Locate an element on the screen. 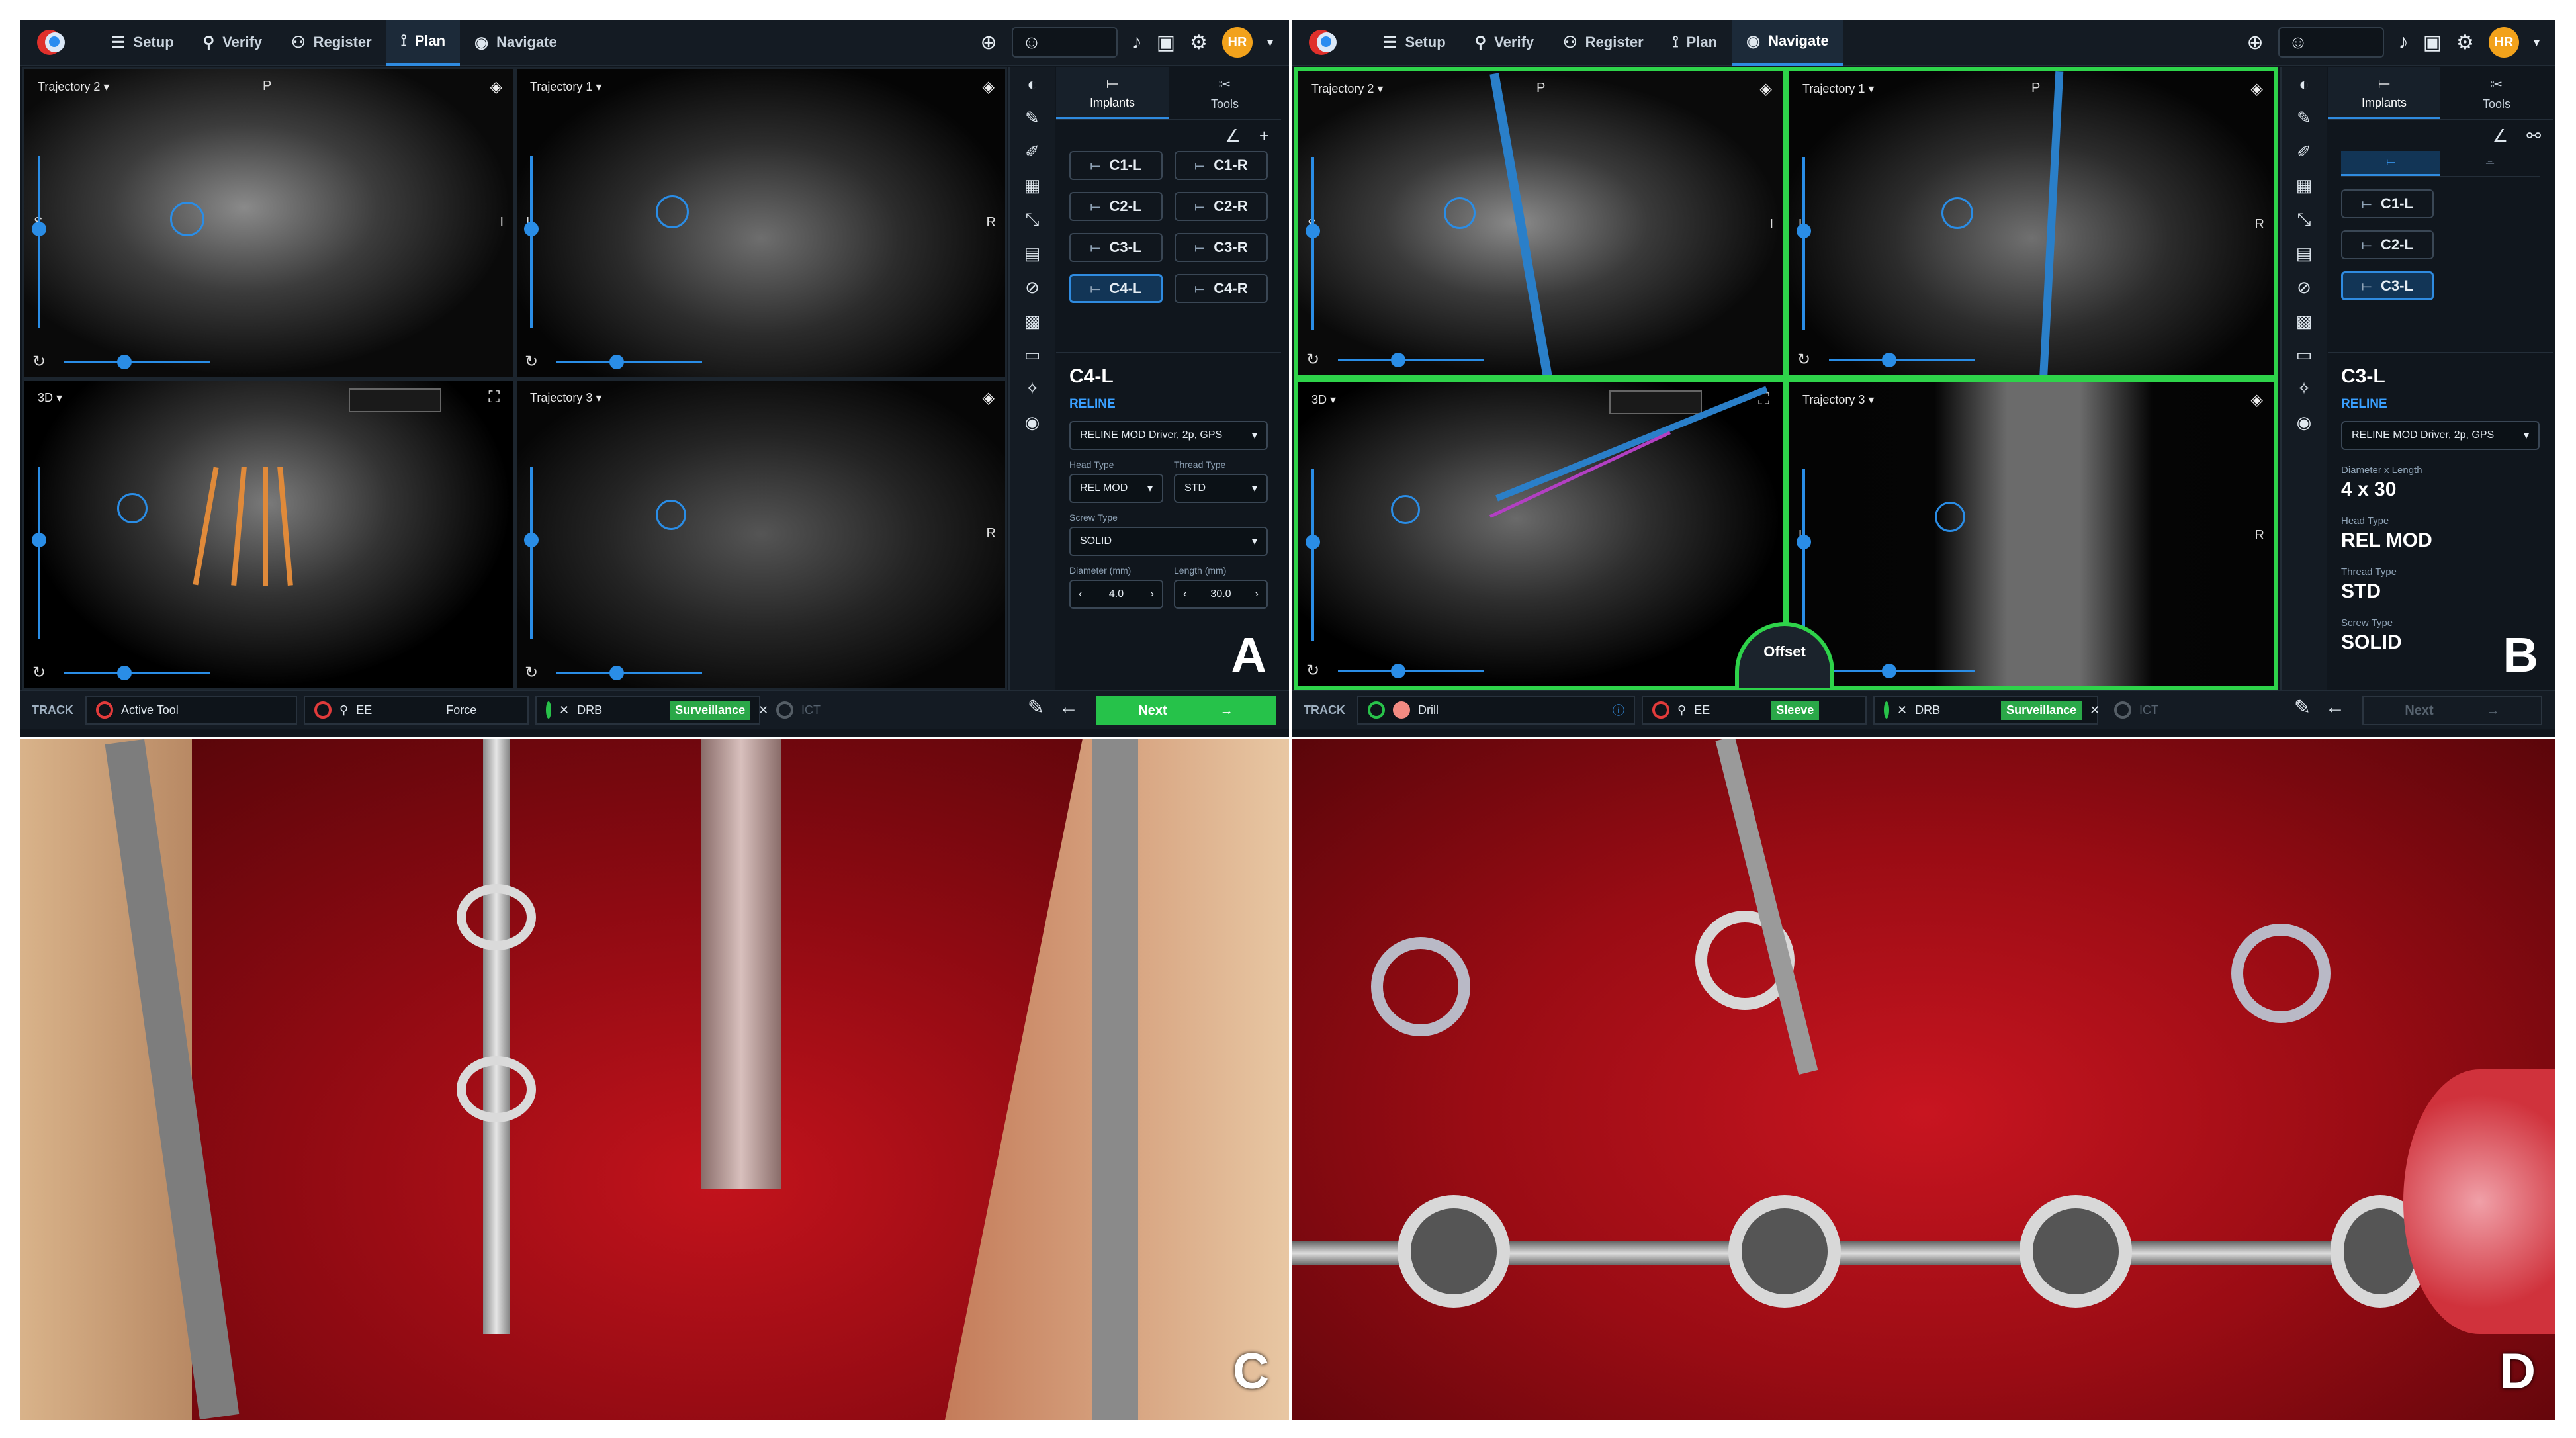 This screenshot has height=1438, width=2576. rod-view-toggle: ⌯ is located at coordinates (2490, 163).